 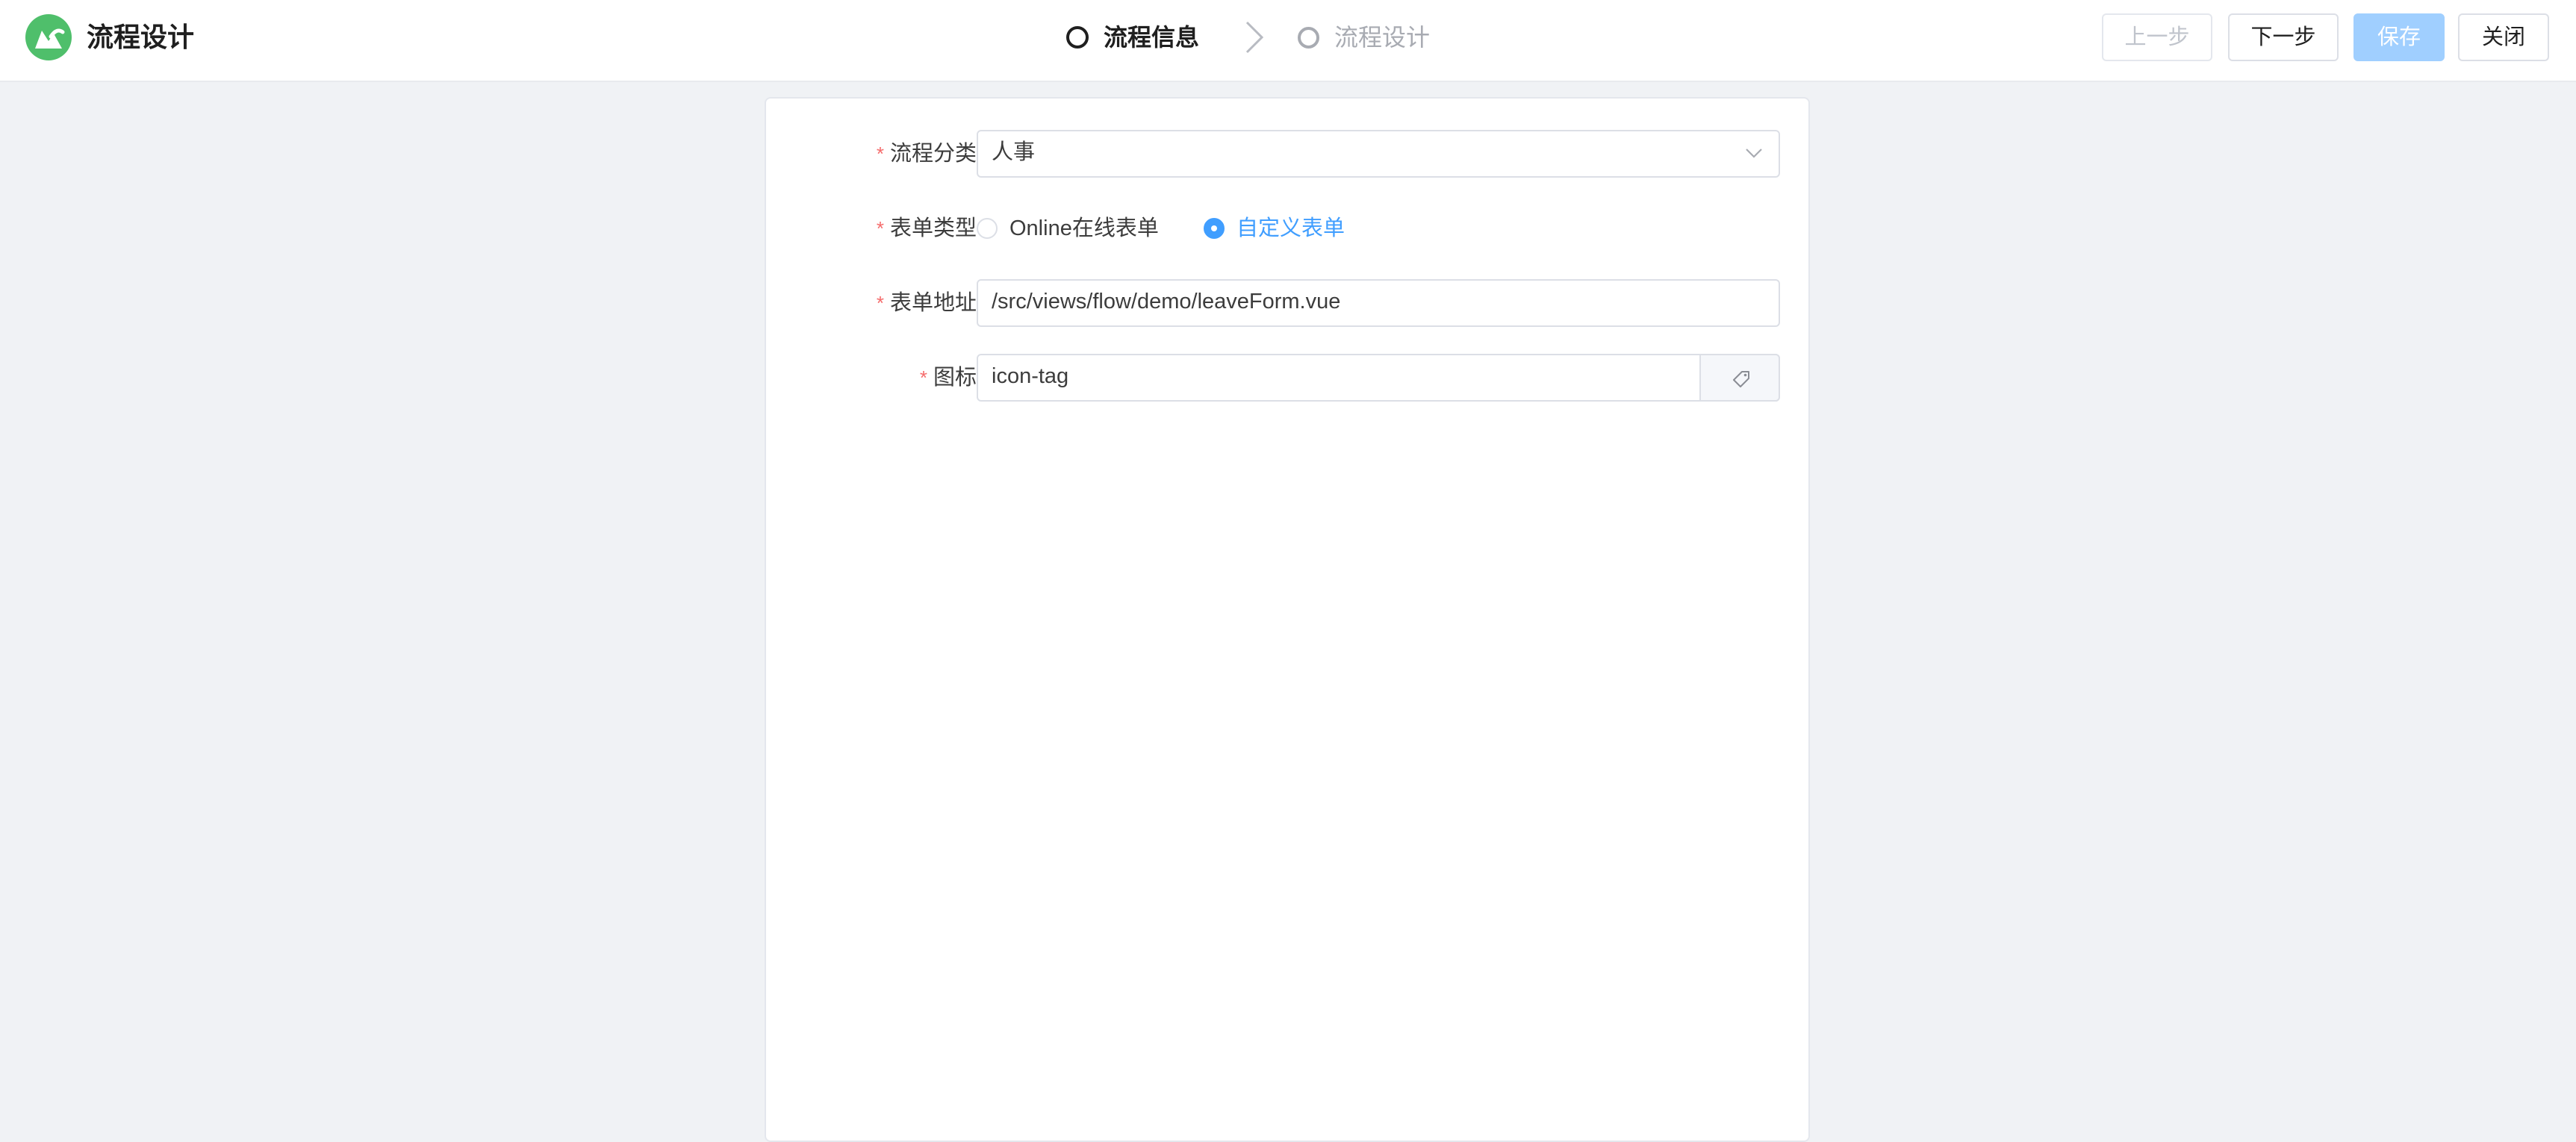 I want to click on app-title: 流程设计, so click(x=141, y=37).